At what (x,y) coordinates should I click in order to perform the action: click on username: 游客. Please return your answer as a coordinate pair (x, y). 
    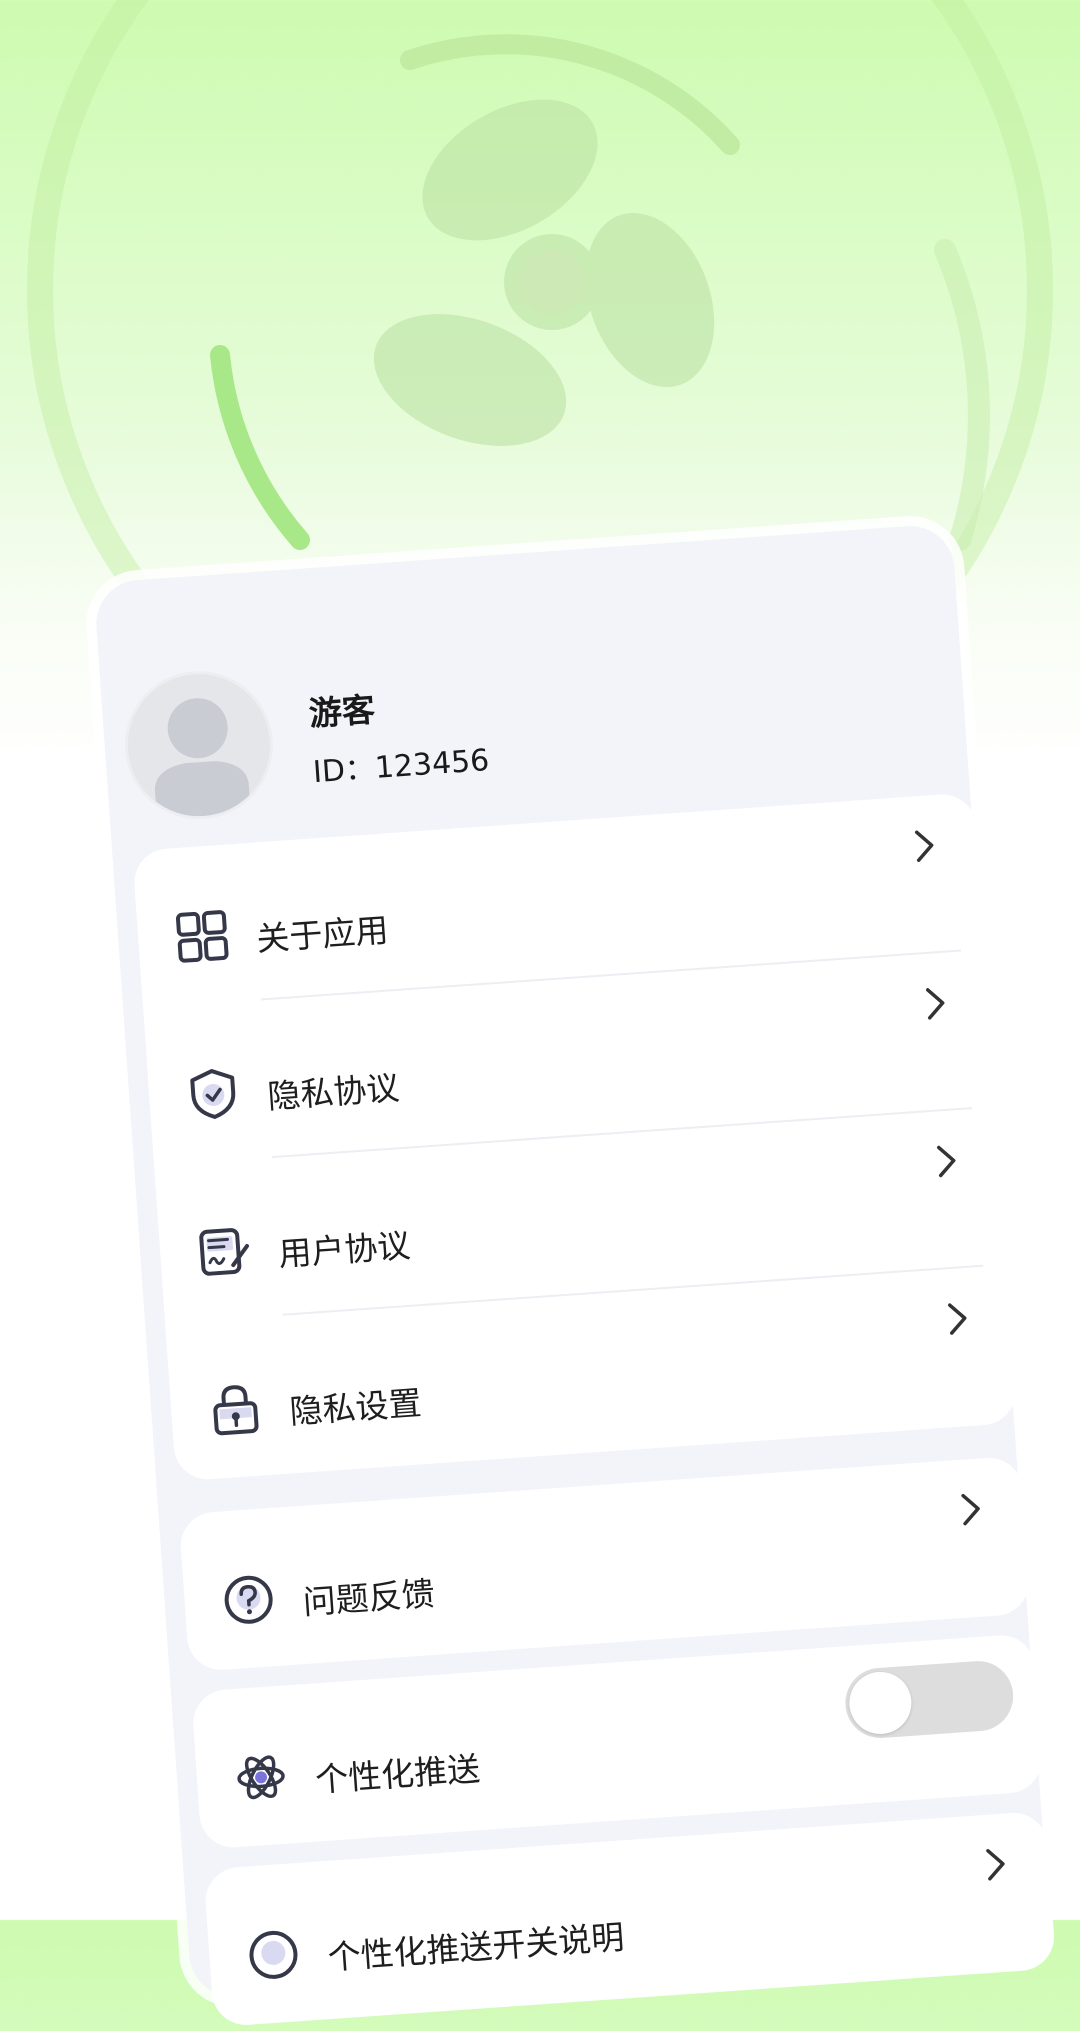
    Looking at the image, I should click on (342, 711).